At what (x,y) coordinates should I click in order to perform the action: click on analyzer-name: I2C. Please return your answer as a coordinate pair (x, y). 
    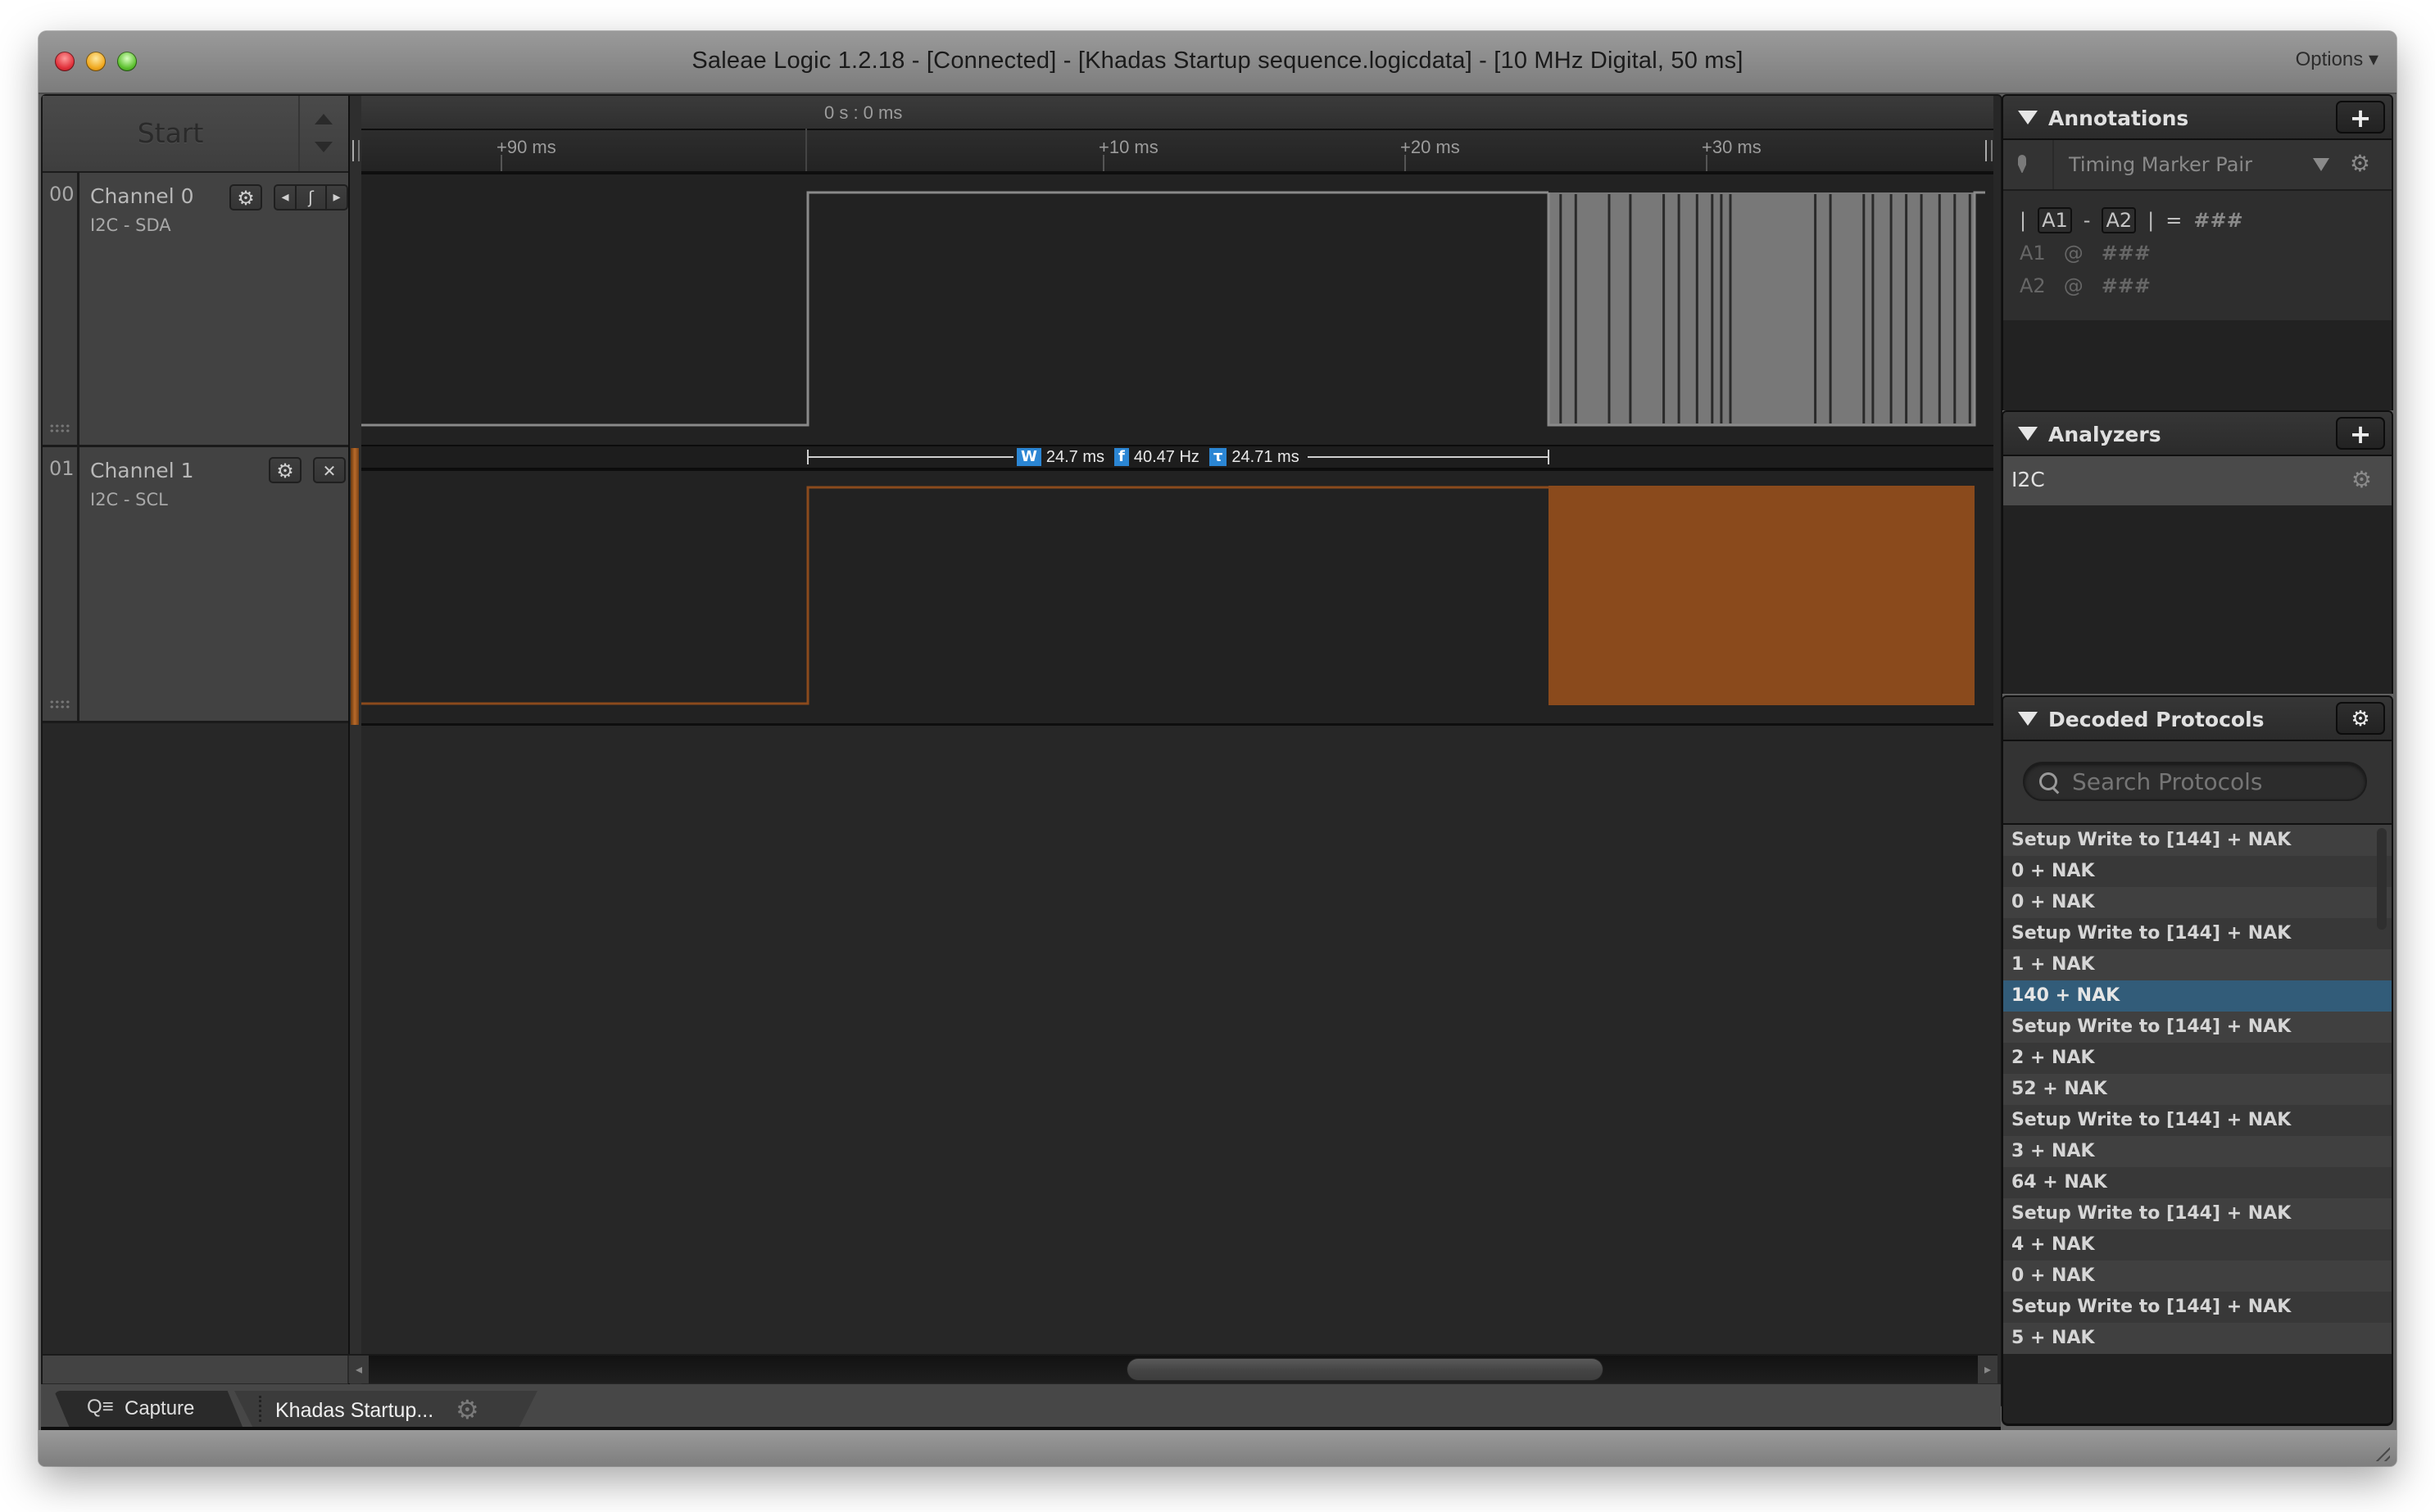
    Looking at the image, I should click on (2028, 479).